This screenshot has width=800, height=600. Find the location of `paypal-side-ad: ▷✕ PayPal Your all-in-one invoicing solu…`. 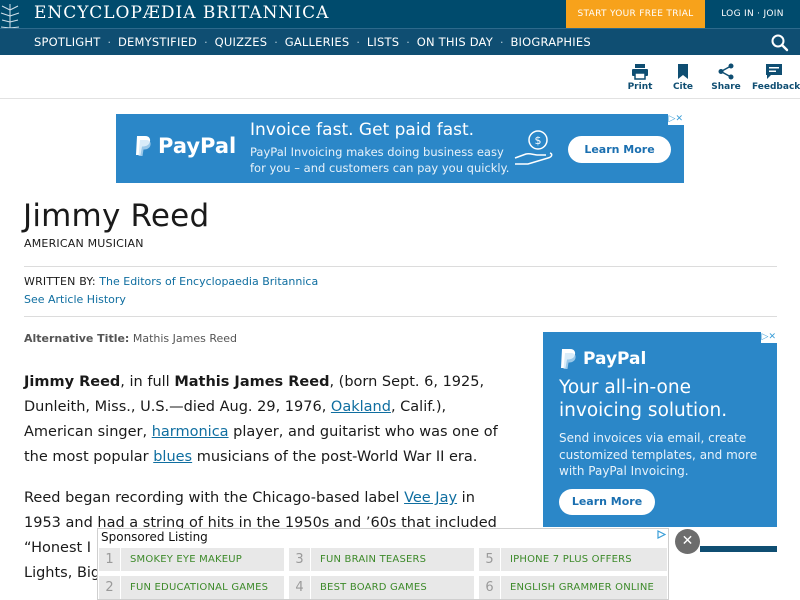

paypal-side-ad: ▷✕ PayPal Your all-in-one invoicing solu… is located at coordinates (660, 429).